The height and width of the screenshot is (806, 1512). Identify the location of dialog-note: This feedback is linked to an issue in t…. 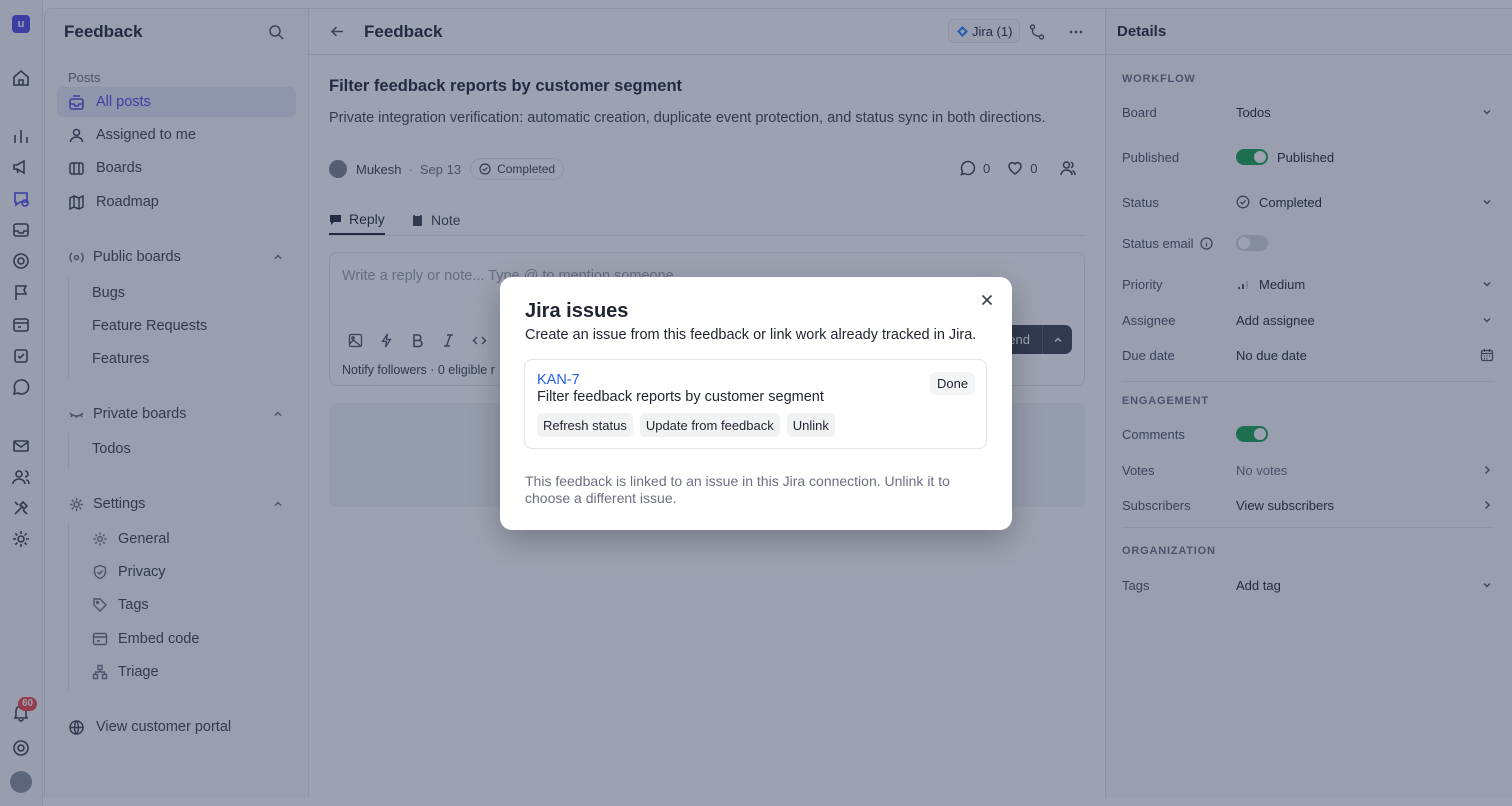
(737, 489).